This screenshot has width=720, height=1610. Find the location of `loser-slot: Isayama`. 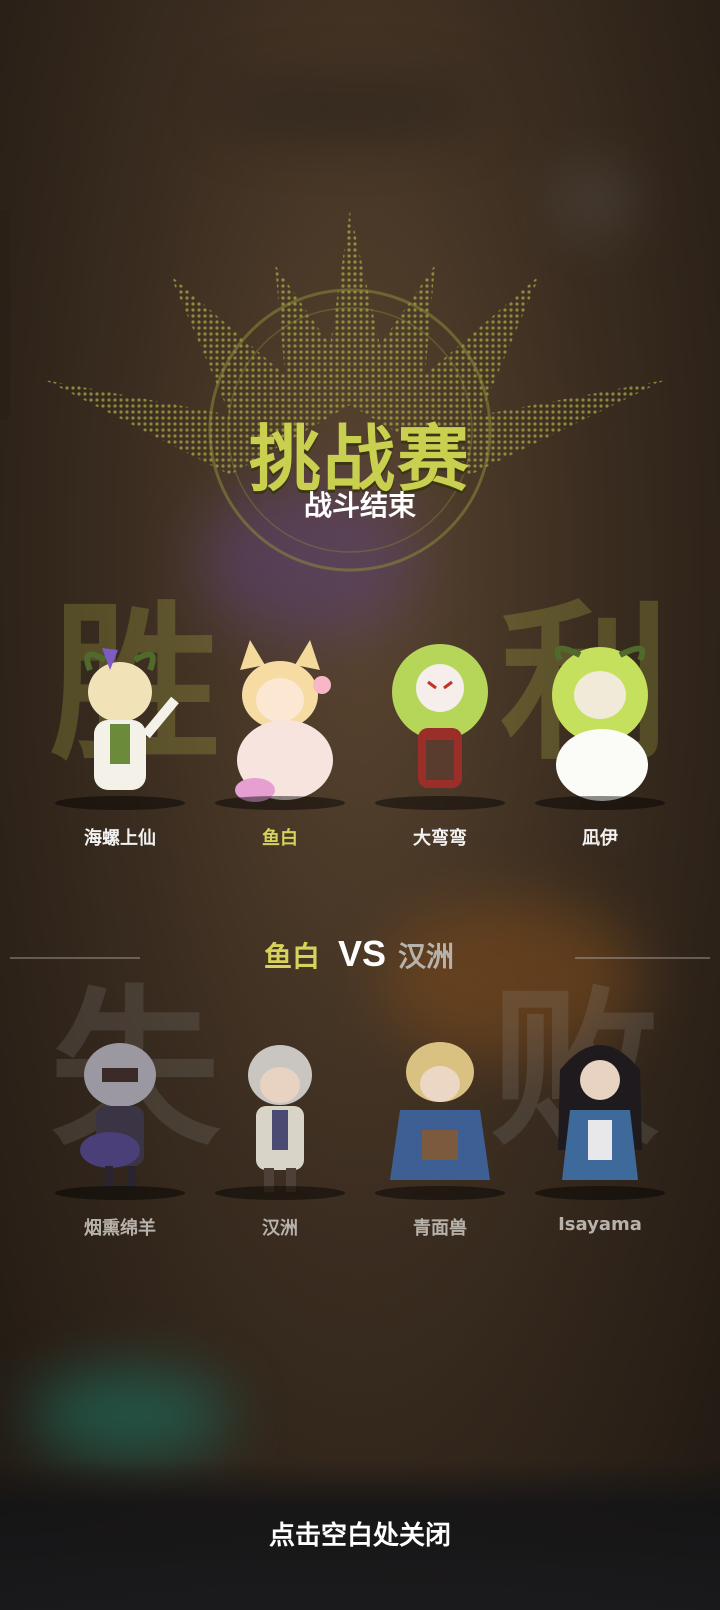

loser-slot: Isayama is located at coordinates (600, 1135).